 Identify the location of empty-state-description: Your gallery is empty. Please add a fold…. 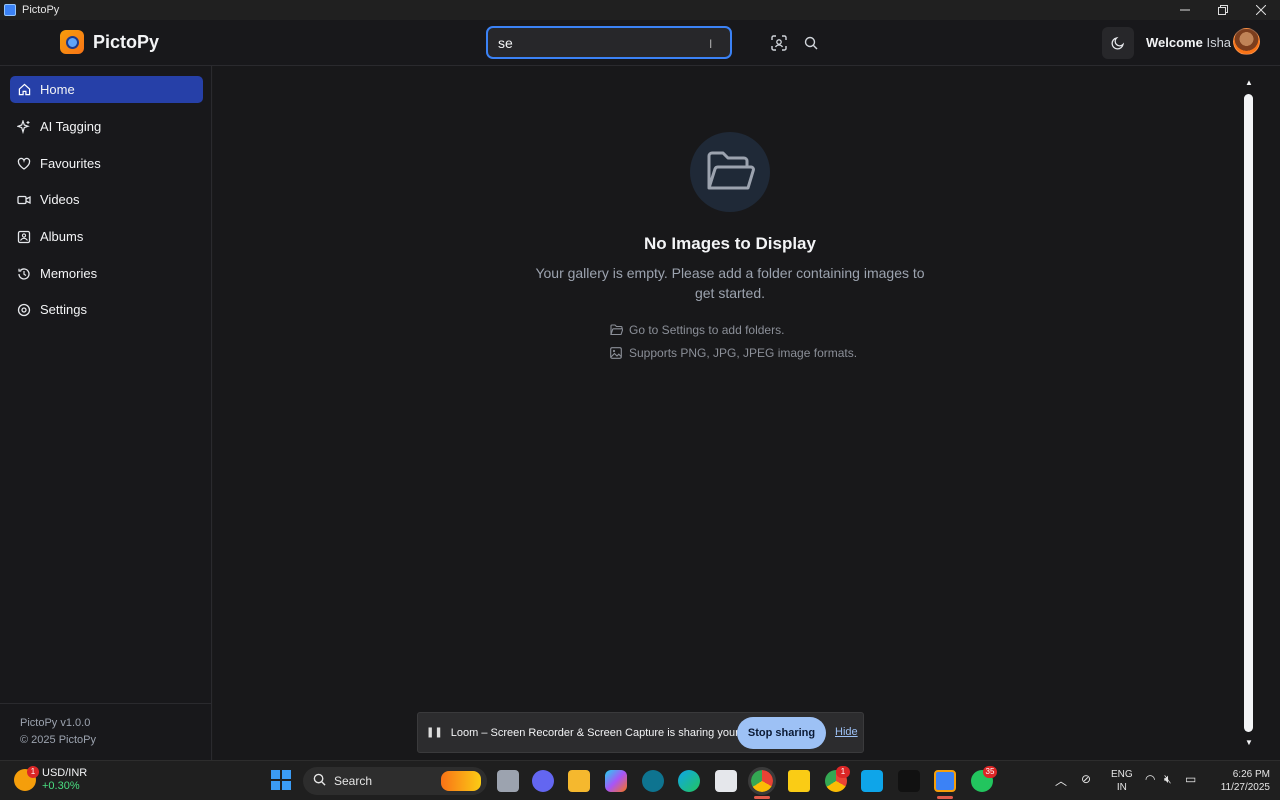
(730, 283).